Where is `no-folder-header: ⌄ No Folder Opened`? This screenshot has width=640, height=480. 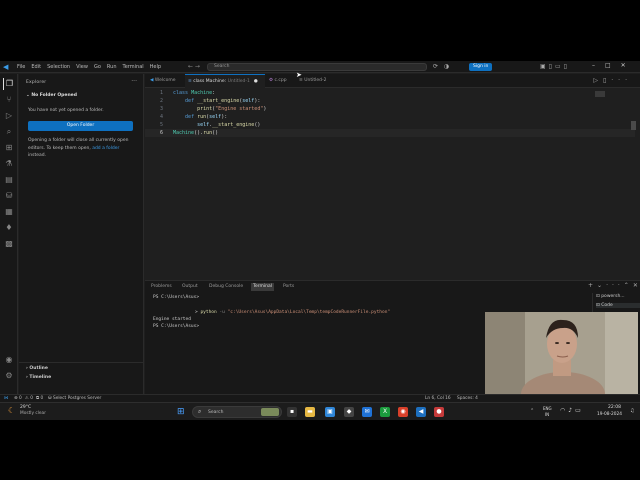
no-folder-header: ⌄ No Folder Opened is located at coordinates (51, 95).